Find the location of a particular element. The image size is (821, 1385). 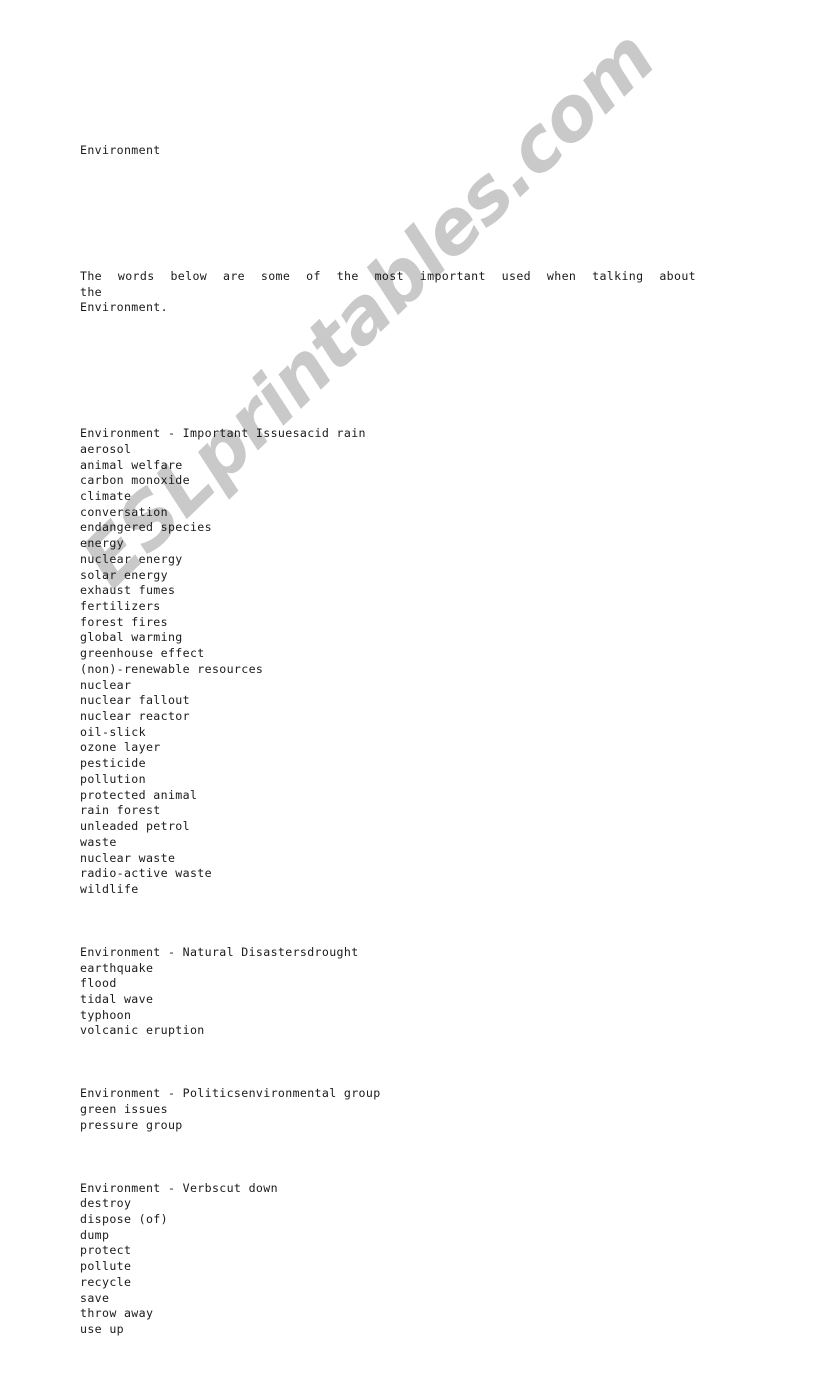

list-item: pesticide is located at coordinates (113, 763).